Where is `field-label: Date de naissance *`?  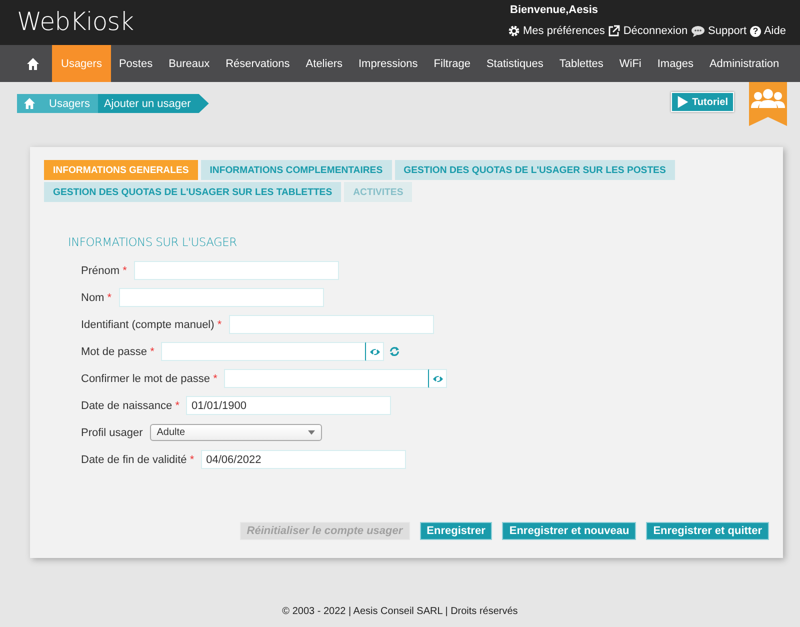 field-label: Date de naissance * is located at coordinates (130, 406).